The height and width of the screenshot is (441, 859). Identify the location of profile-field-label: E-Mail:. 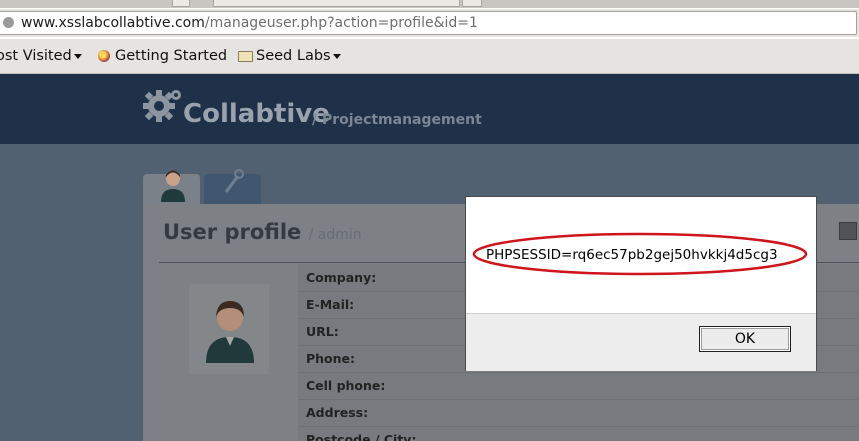
(330, 304).